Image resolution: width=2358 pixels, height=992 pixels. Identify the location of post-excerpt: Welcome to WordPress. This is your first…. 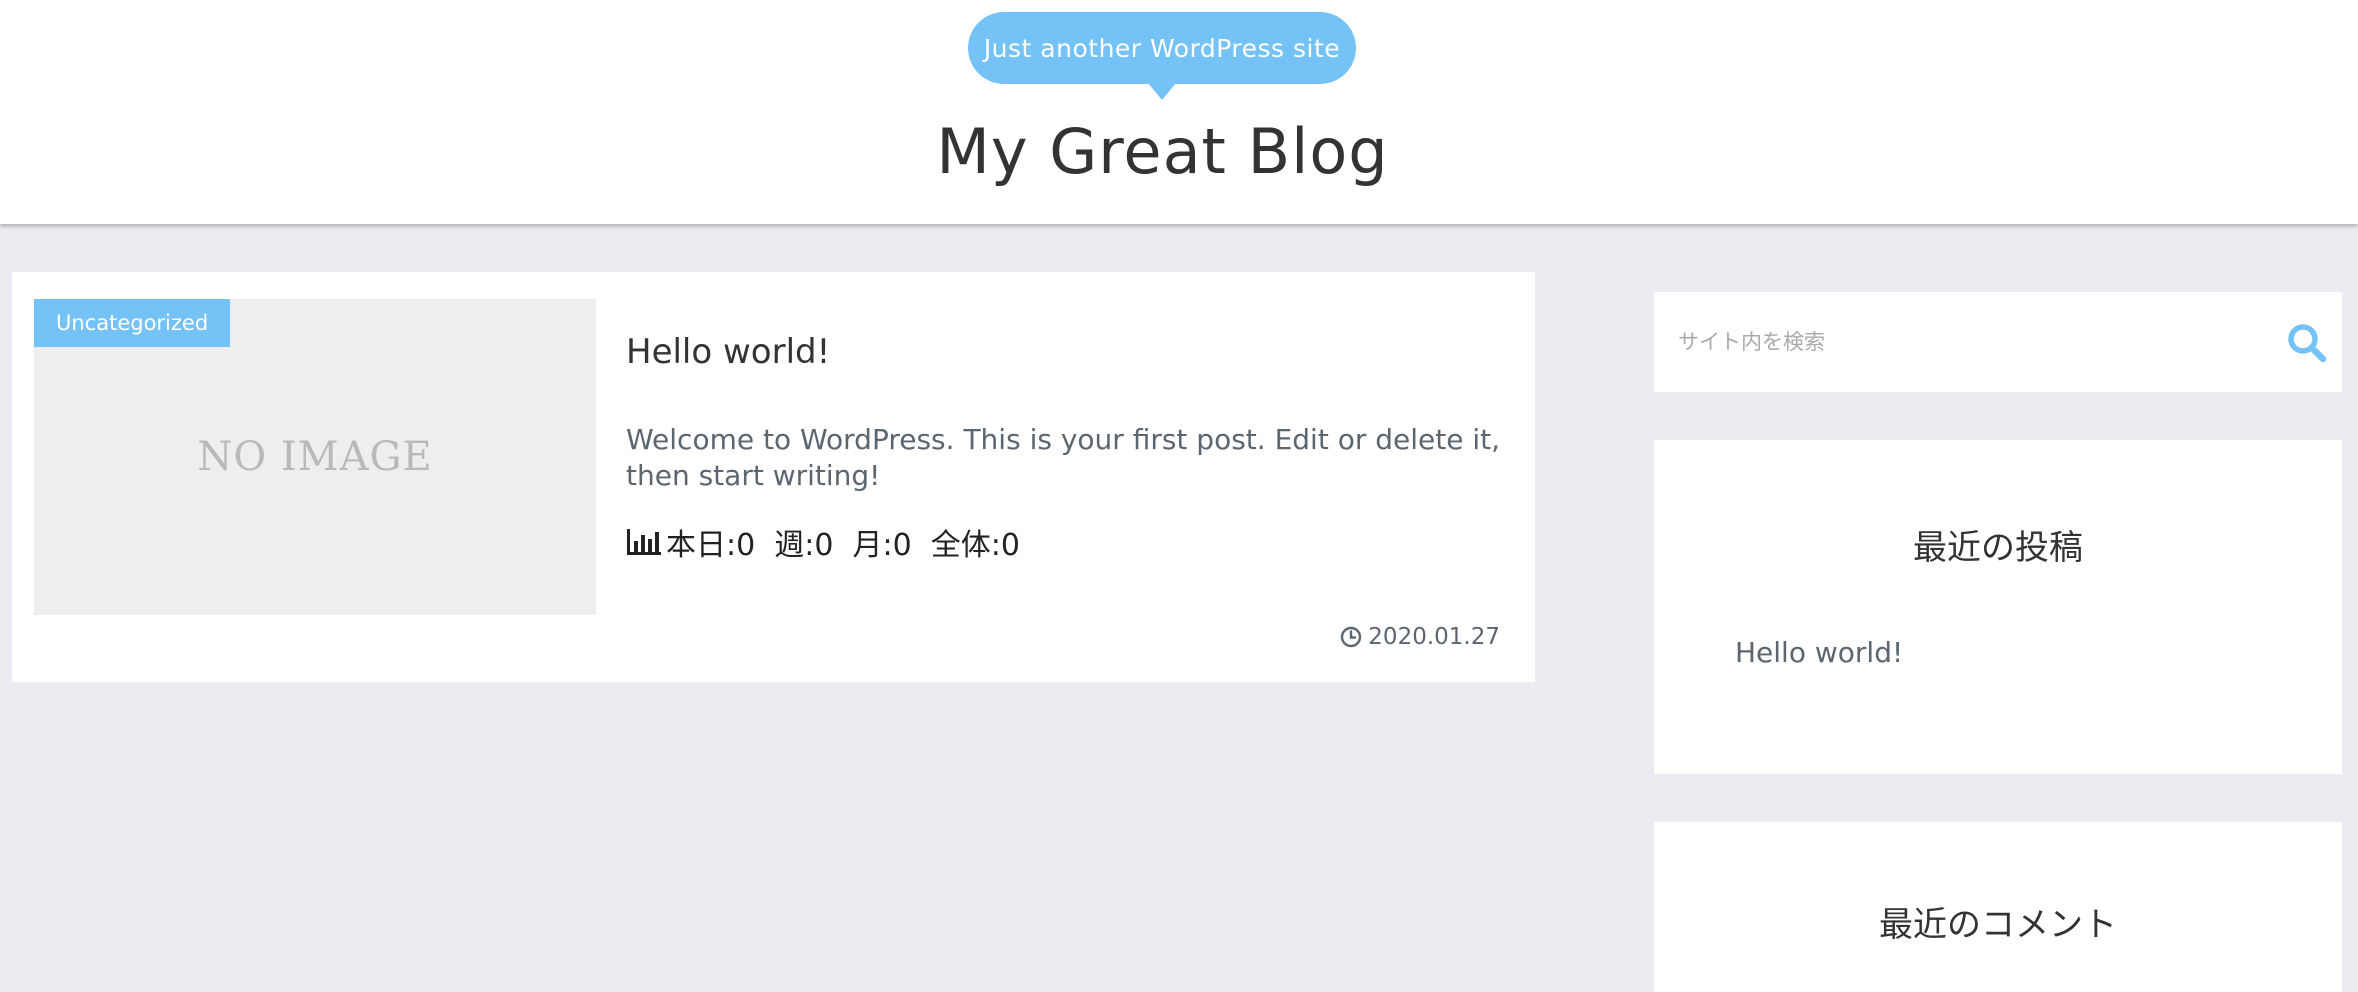
(1063, 457).